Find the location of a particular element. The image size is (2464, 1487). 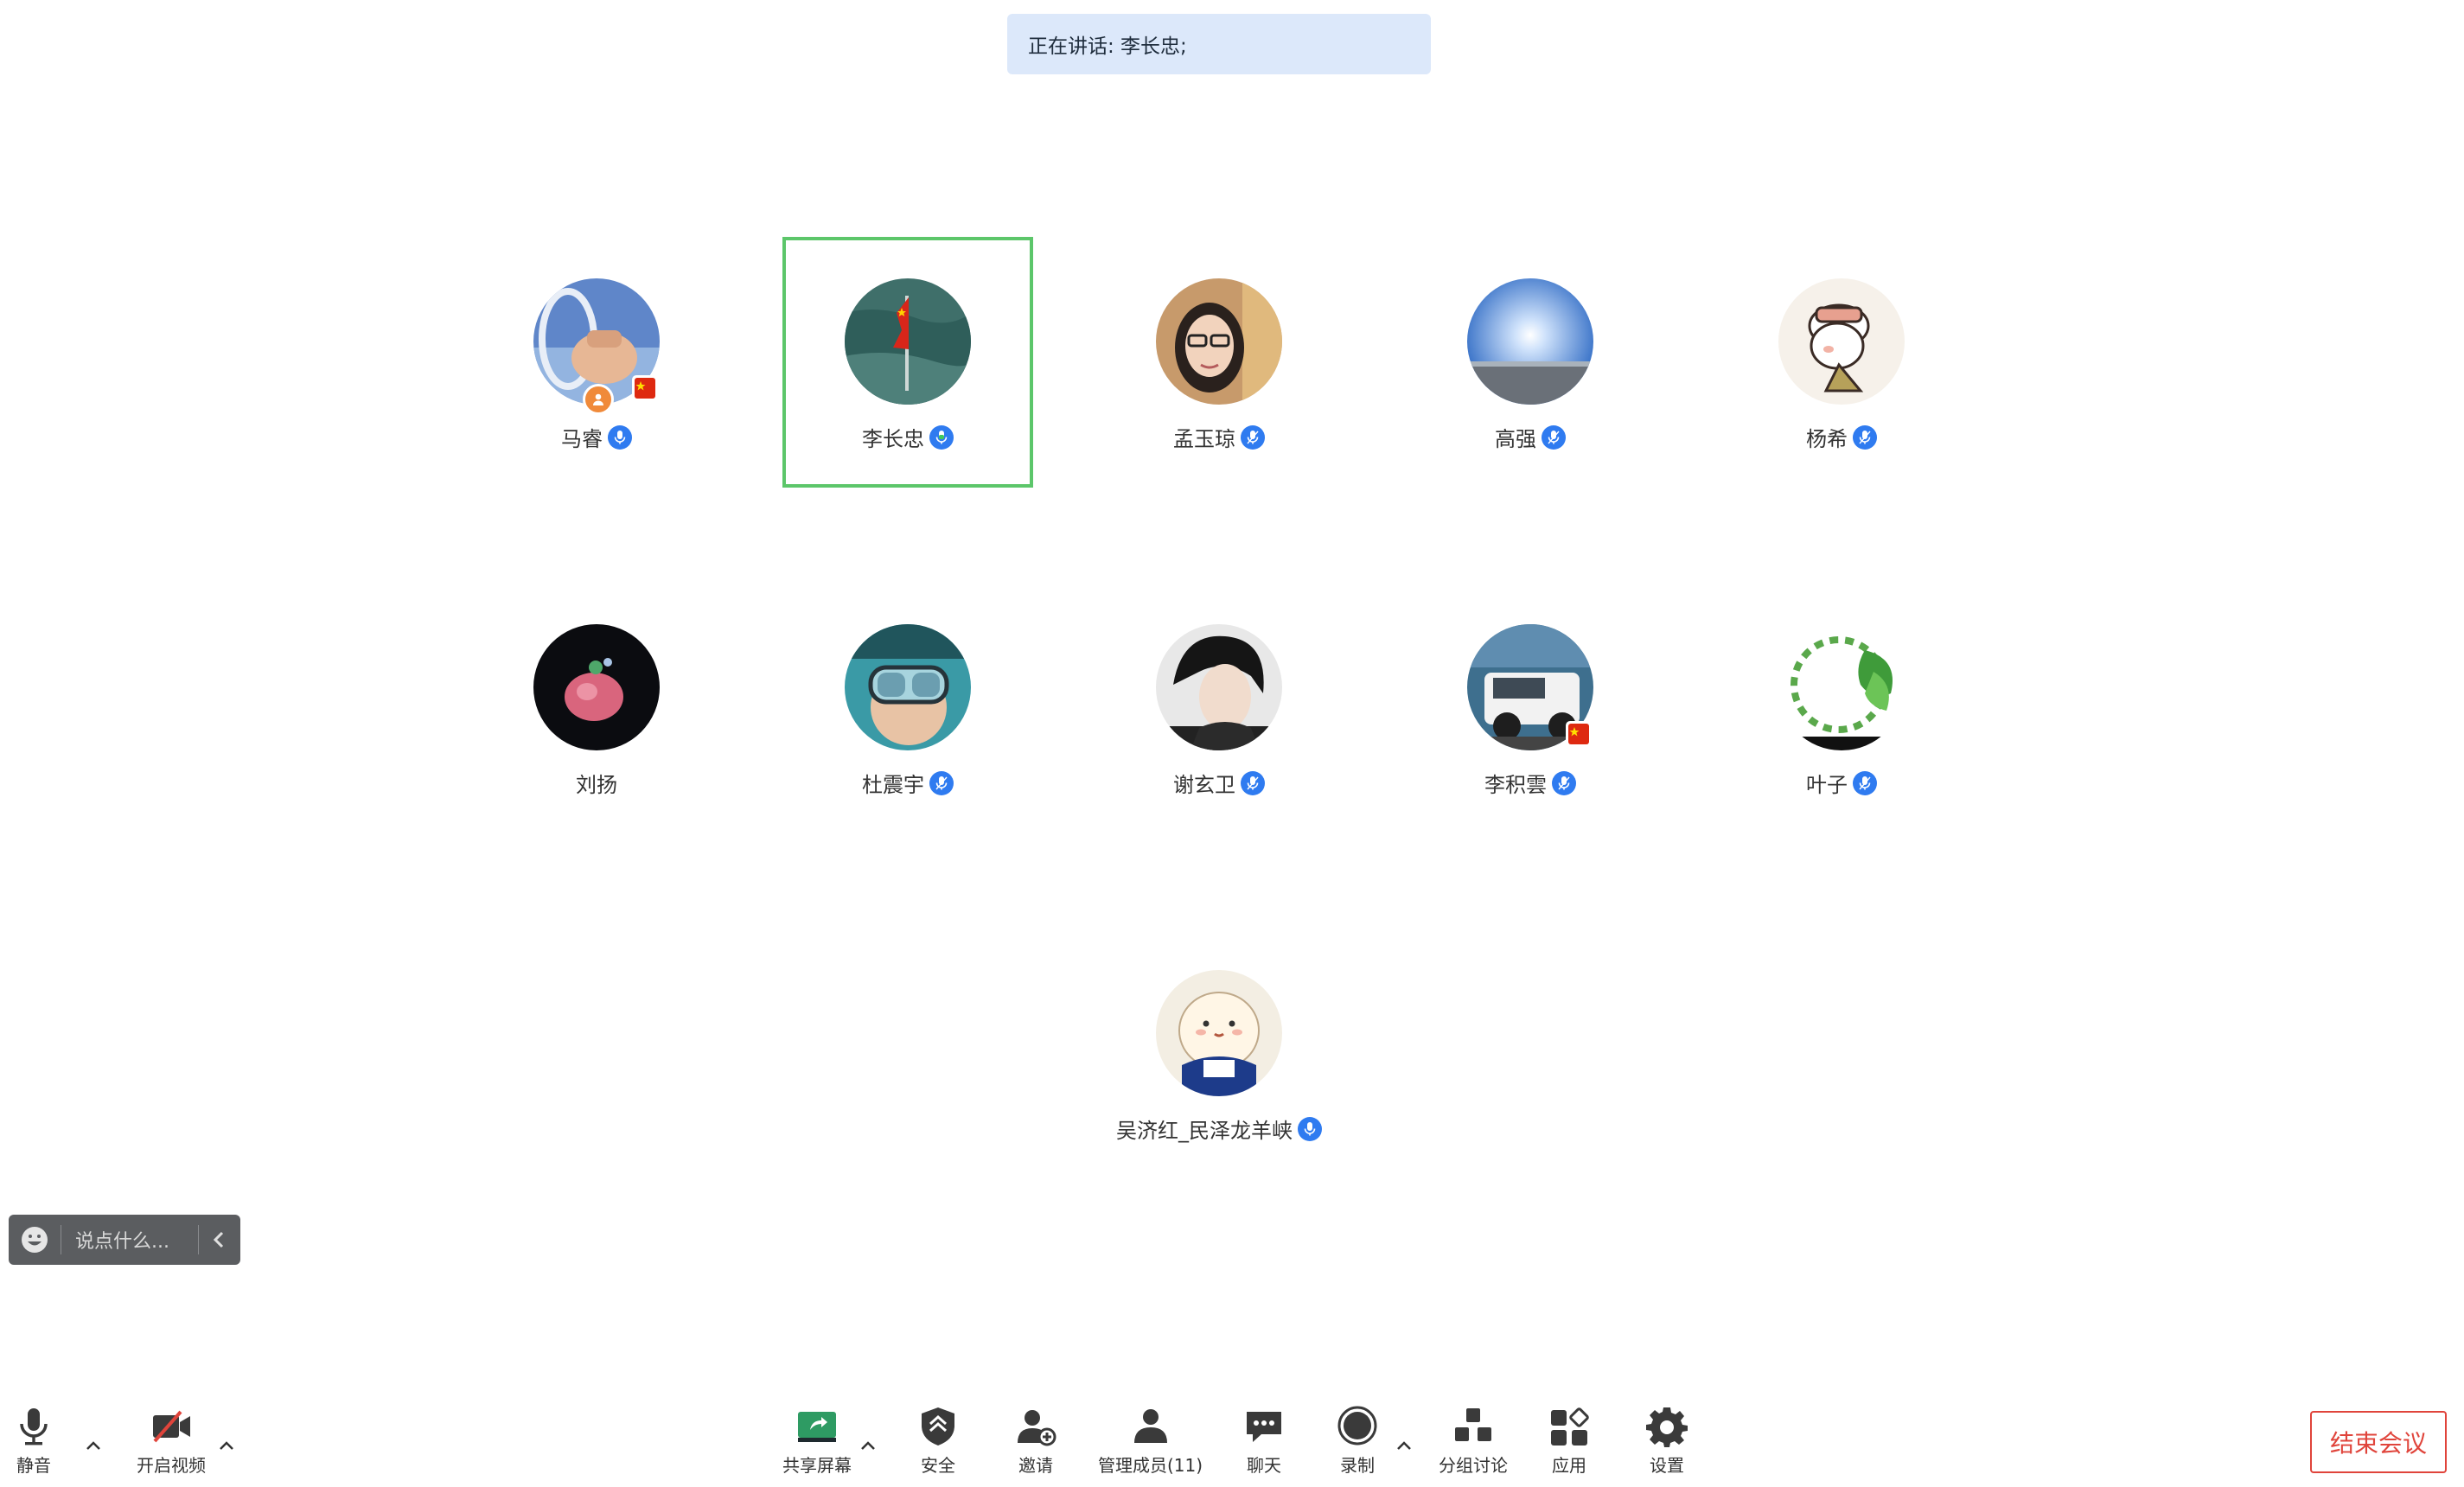

participant-tile-active-speaker: 李长忠 is located at coordinates (907, 362).